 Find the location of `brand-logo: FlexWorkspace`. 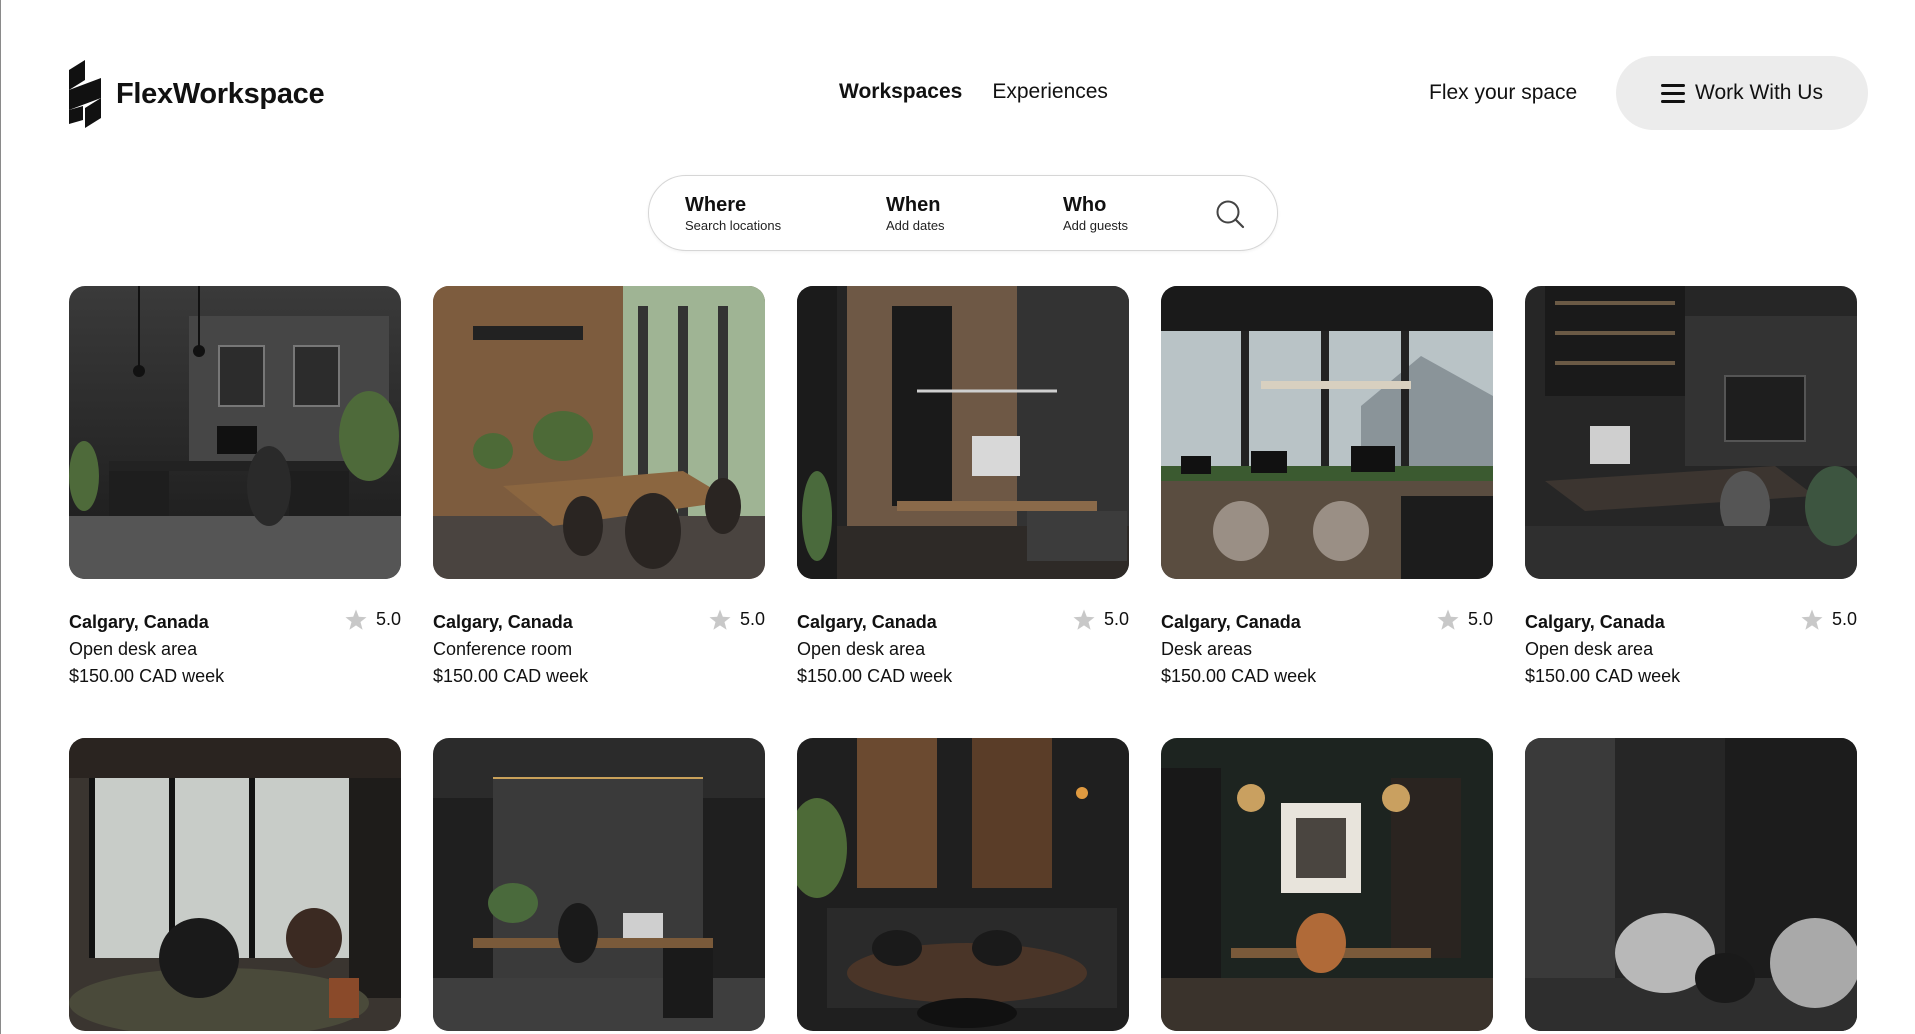

brand-logo: FlexWorkspace is located at coordinates (197, 94).